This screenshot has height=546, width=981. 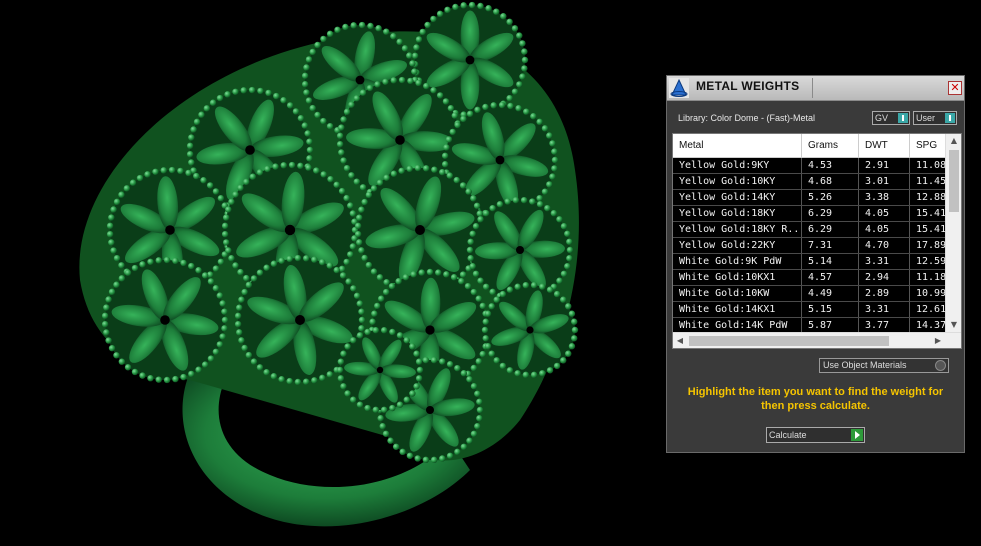 What do you see at coordinates (830, 245) in the screenshot?
I see `grams-cell: 7.31` at bounding box center [830, 245].